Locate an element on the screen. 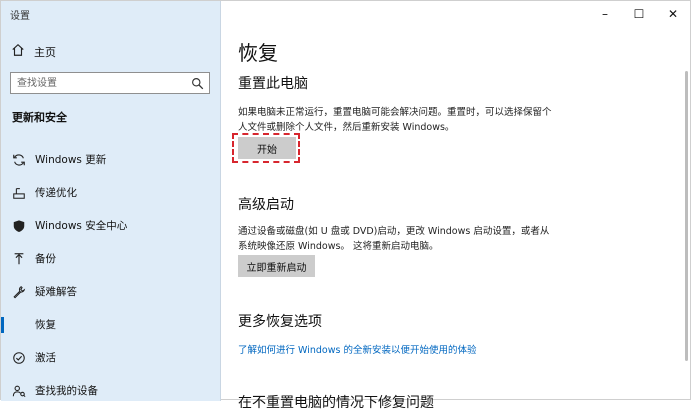  wrench-icon is located at coordinates (19, 292).